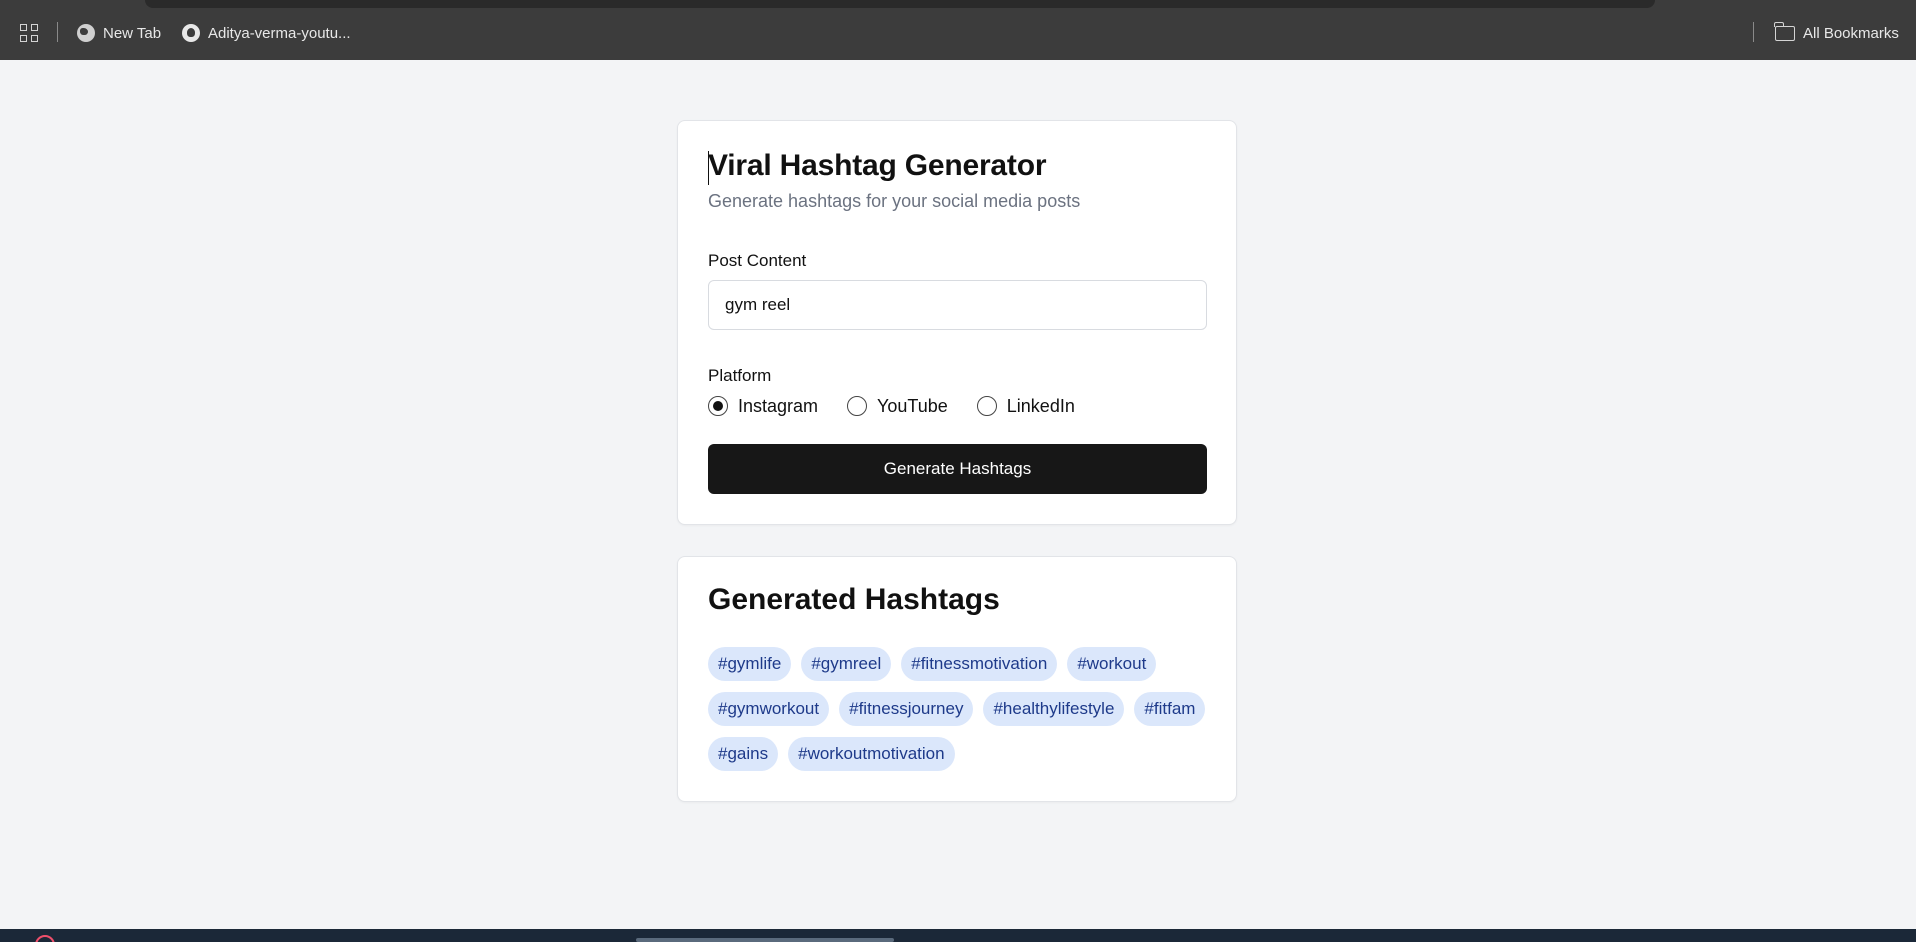  I want to click on os-taskbar, so click(958, 935).